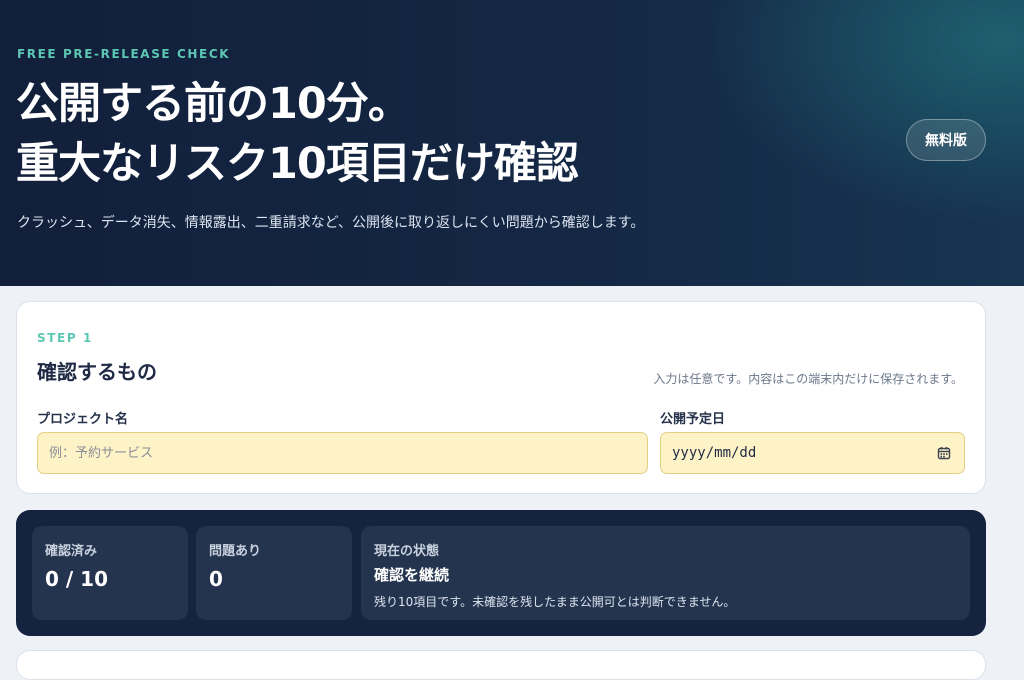  What do you see at coordinates (65, 338) in the screenshot?
I see `step-label: STEP 1` at bounding box center [65, 338].